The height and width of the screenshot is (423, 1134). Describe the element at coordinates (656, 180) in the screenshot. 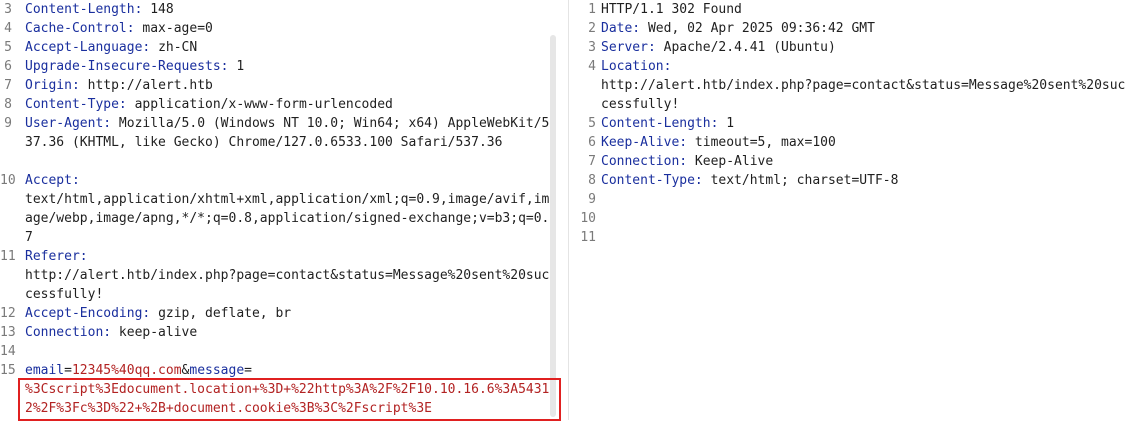

I see `response-header-name: Content-Type:` at that location.